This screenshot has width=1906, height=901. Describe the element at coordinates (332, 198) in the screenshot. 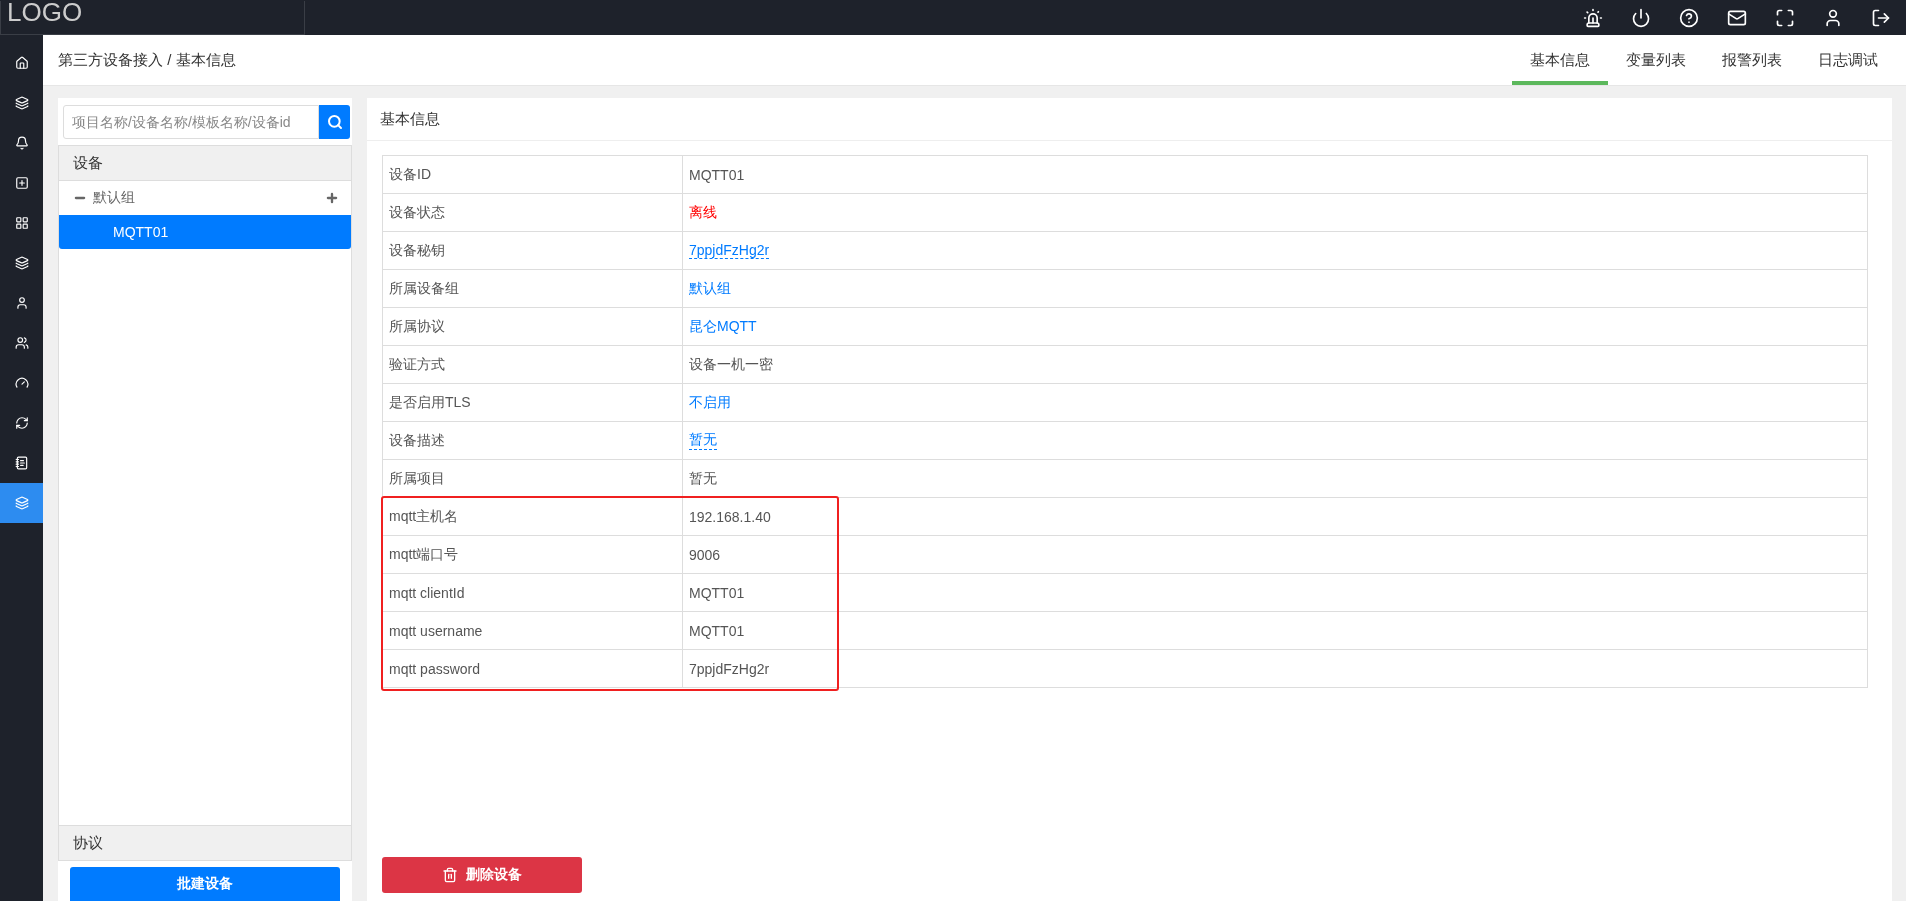

I see `add-icon` at that location.